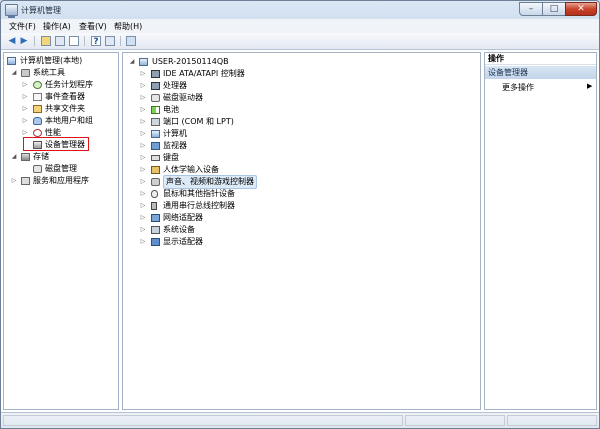 This screenshot has height=429, width=600. Describe the element at coordinates (46, 41) in the screenshot. I see `up-folder-icon` at that location.